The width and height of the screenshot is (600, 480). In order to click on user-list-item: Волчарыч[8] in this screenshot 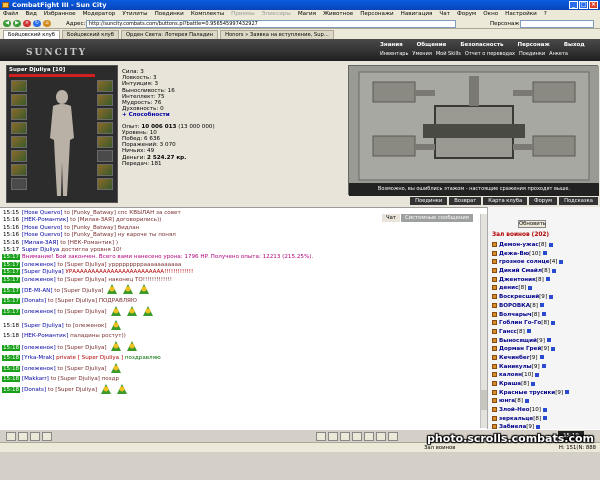, I will do `click(546, 315)`.